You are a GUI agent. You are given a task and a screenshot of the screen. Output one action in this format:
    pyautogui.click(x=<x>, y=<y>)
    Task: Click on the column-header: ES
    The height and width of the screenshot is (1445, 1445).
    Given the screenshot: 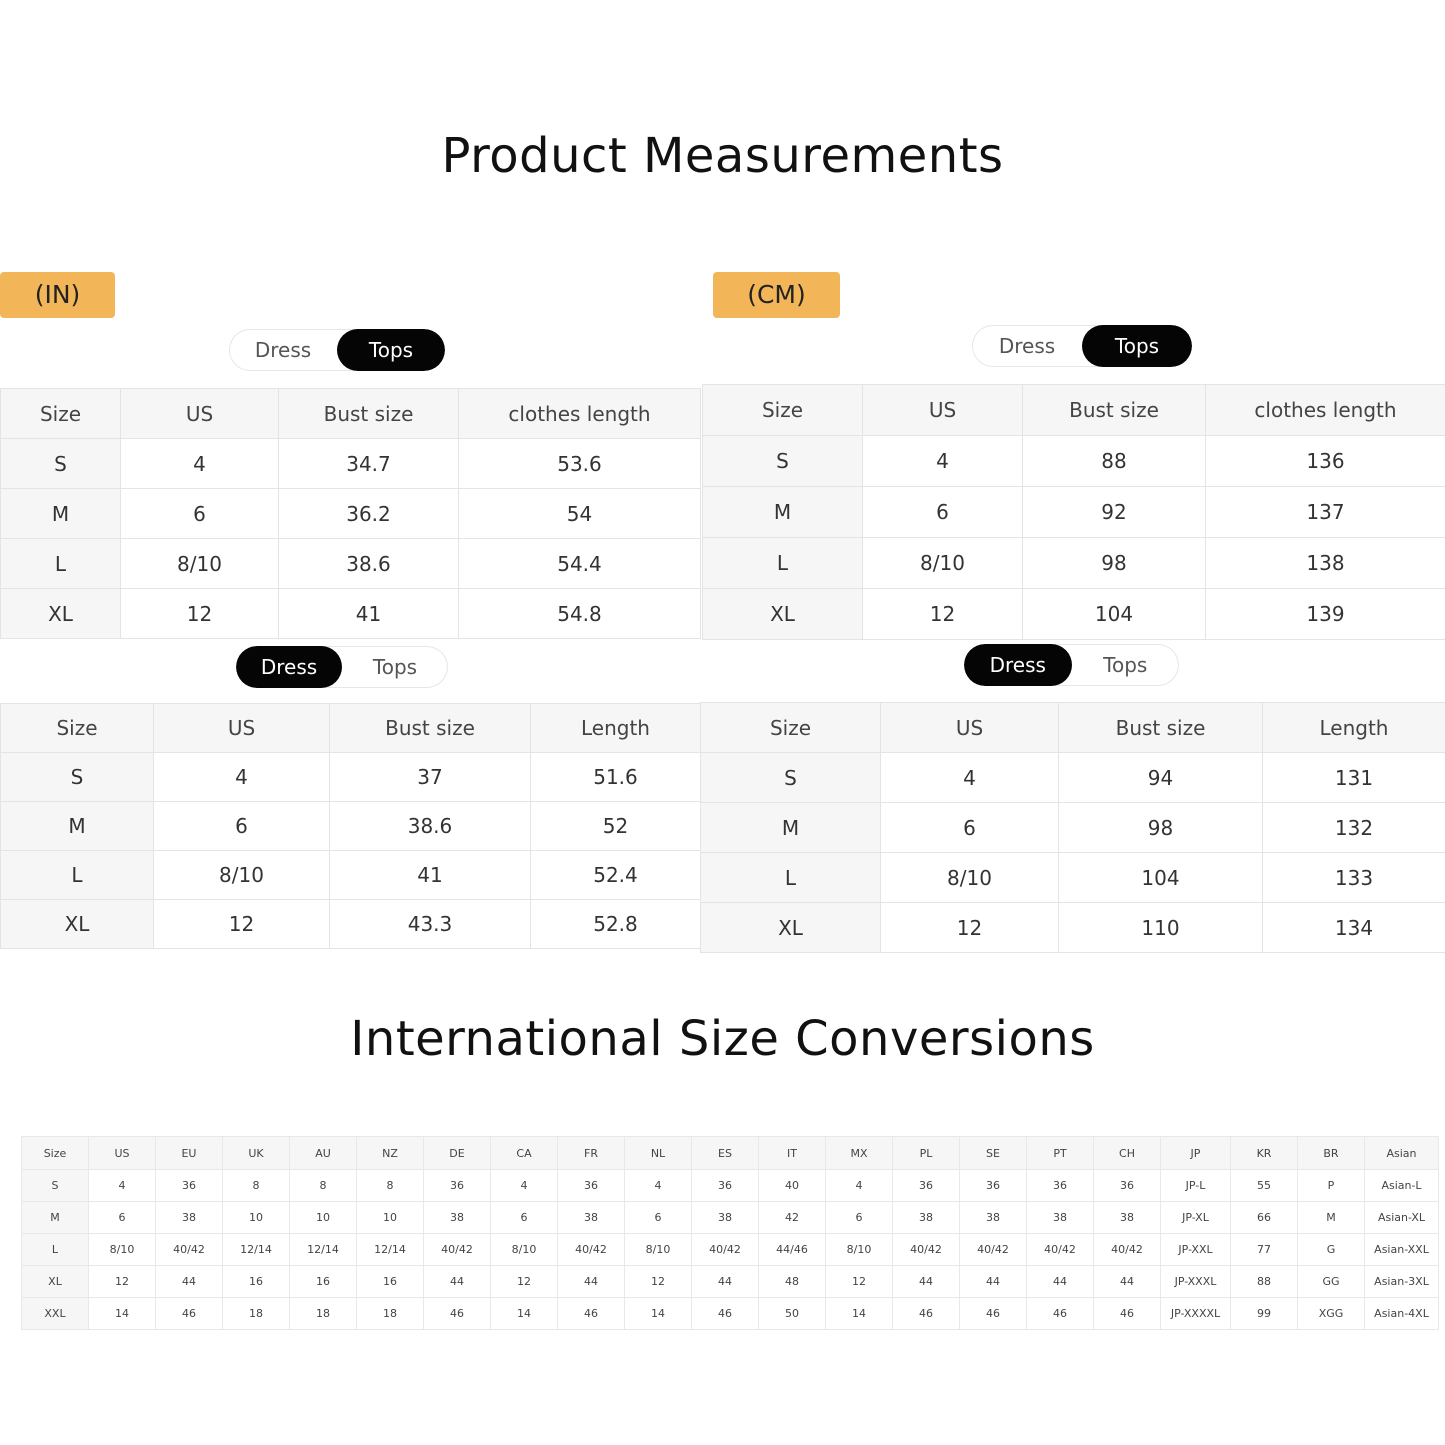 What is the action you would take?
    pyautogui.click(x=725, y=1153)
    